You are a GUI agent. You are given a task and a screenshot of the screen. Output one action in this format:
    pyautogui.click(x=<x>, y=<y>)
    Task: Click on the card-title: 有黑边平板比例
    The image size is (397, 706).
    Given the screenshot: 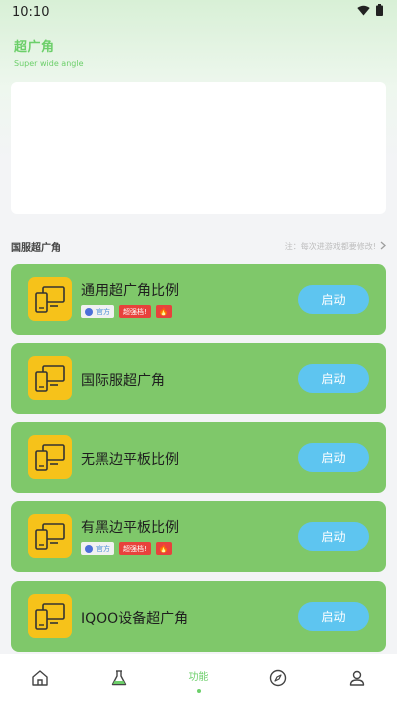 What is the action you would take?
    pyautogui.click(x=130, y=528)
    